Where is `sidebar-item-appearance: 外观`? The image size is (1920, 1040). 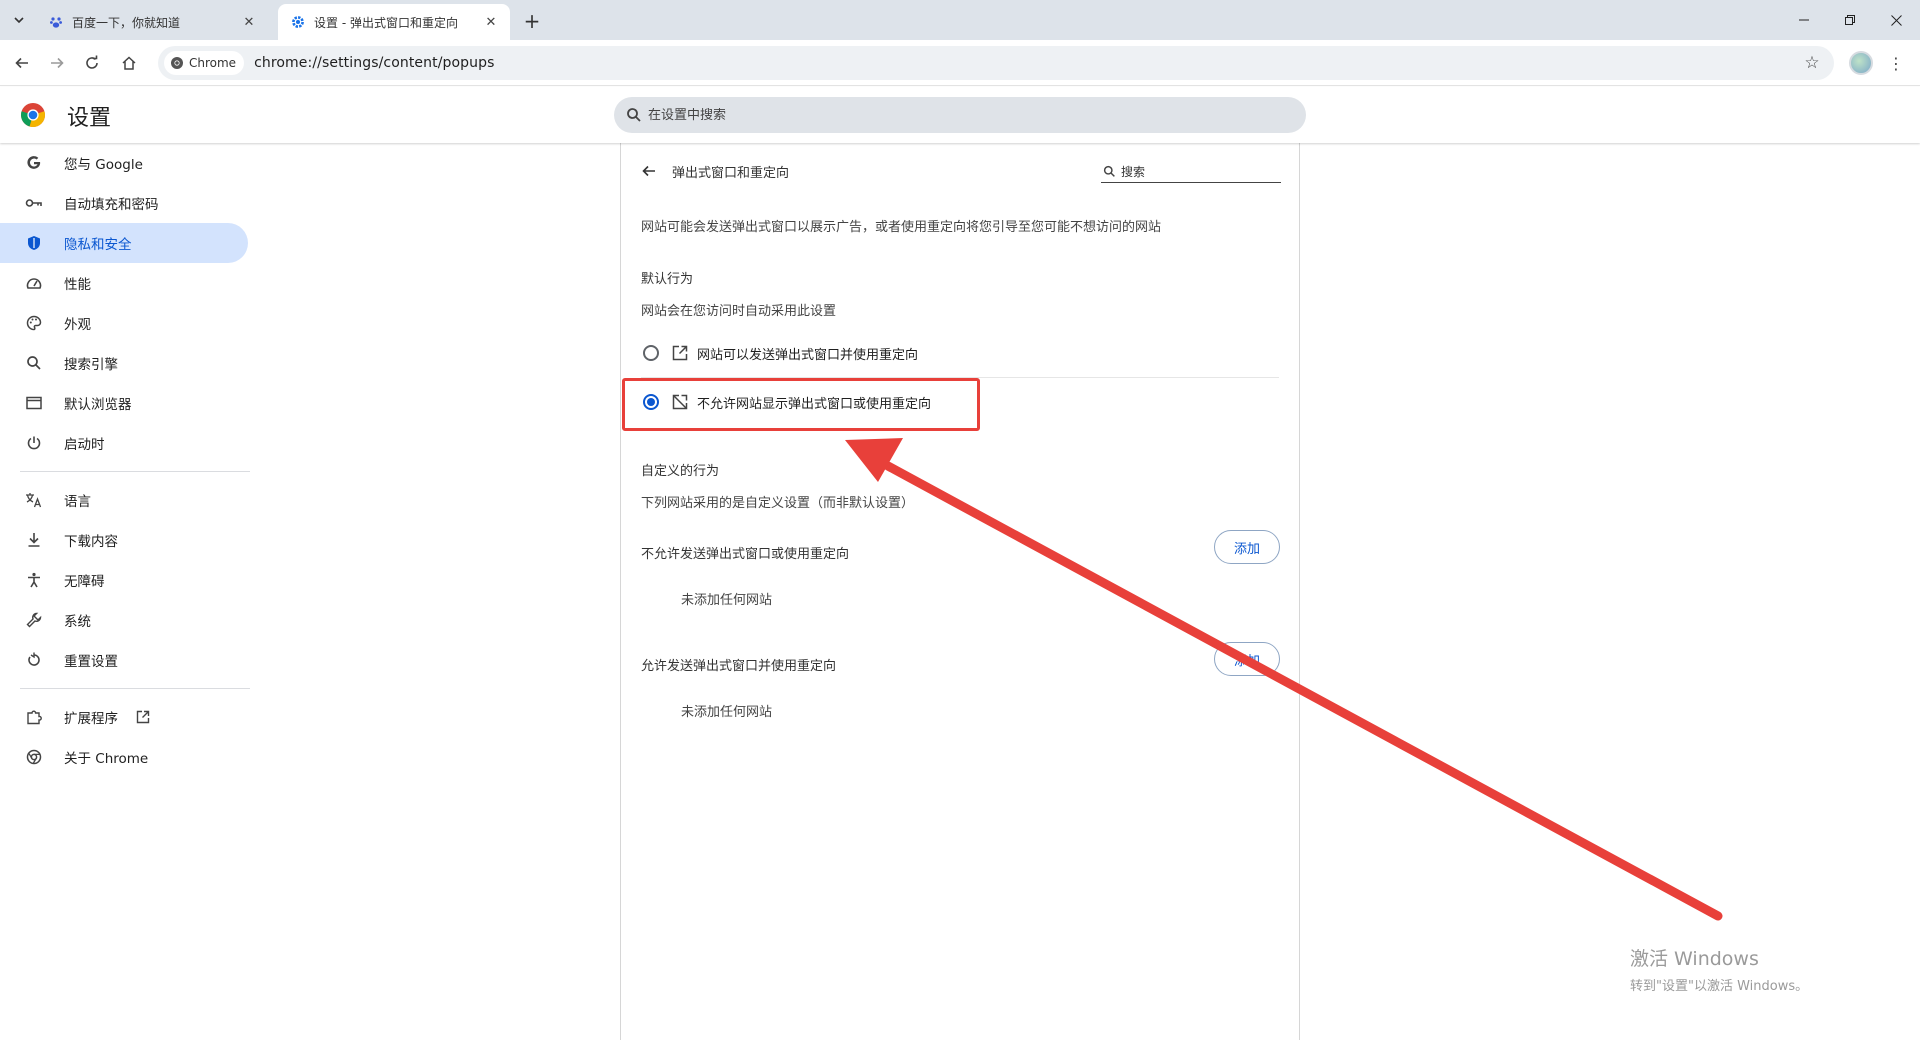 sidebar-item-appearance: 外观 is located at coordinates (124, 323).